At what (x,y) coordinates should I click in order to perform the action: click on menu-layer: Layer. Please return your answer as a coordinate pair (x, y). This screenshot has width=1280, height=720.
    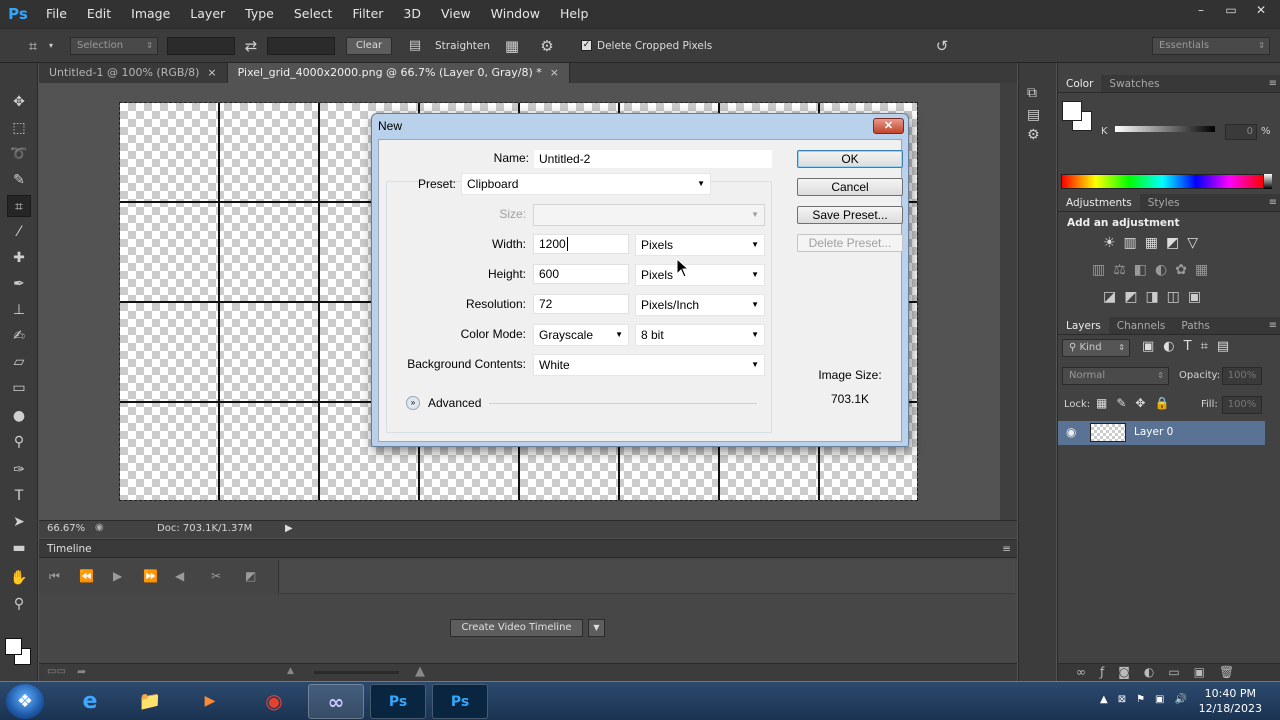
    Looking at the image, I should click on (207, 14).